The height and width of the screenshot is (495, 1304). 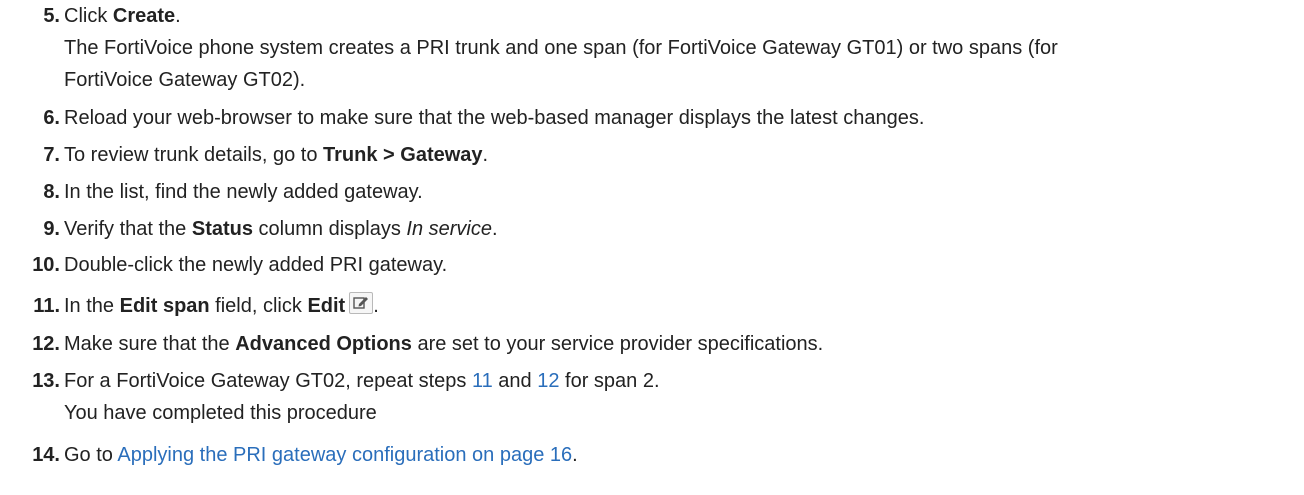 What do you see at coordinates (361, 303) in the screenshot?
I see `edit-icon` at bounding box center [361, 303].